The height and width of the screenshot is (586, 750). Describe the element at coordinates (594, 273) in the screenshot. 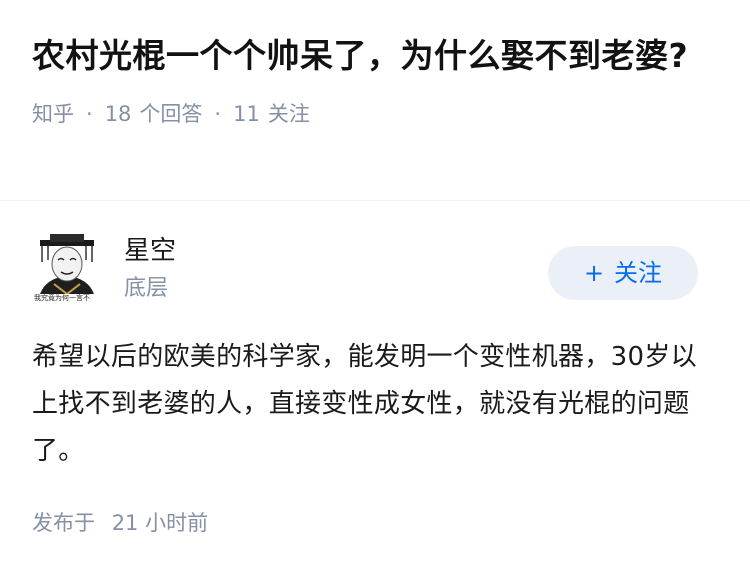

I see `plus-icon: +` at that location.